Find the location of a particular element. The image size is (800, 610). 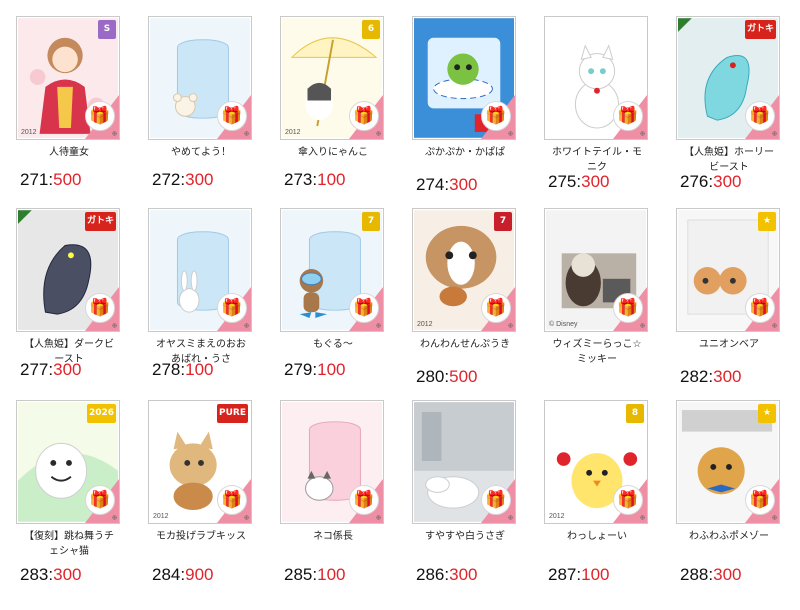

item-name-line: もぐる～ is located at coordinates (333, 344).